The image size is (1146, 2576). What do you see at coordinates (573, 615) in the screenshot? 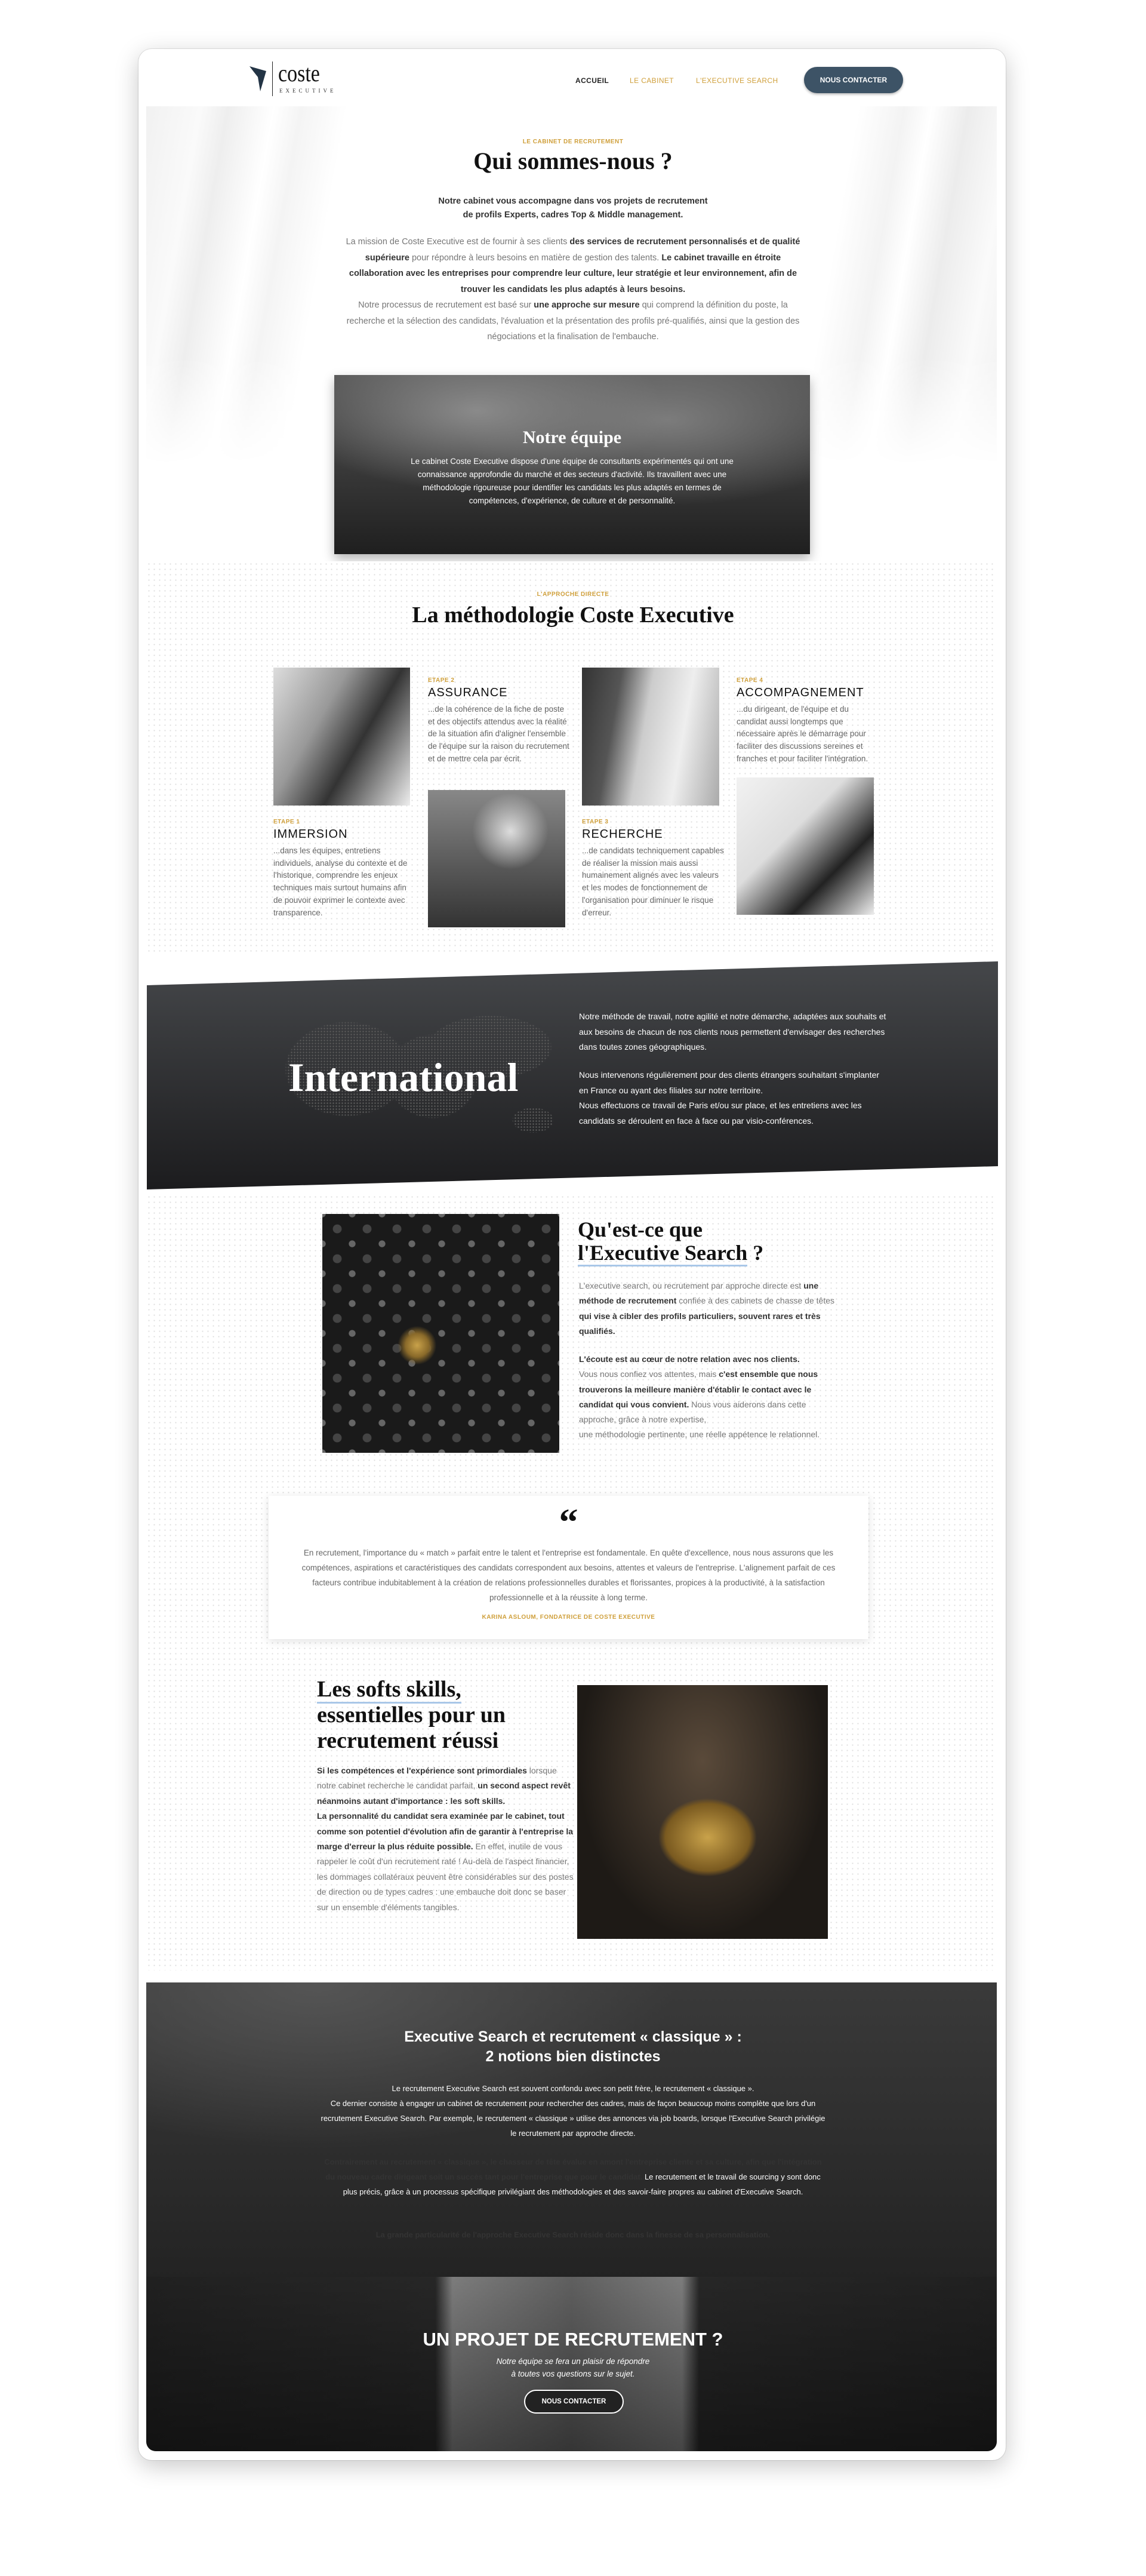
I see `method-title: La méthodologie Coste Executive` at bounding box center [573, 615].